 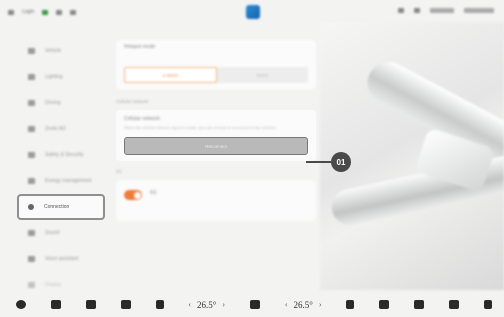 I want to click on link-icon, so click(x=31, y=207).